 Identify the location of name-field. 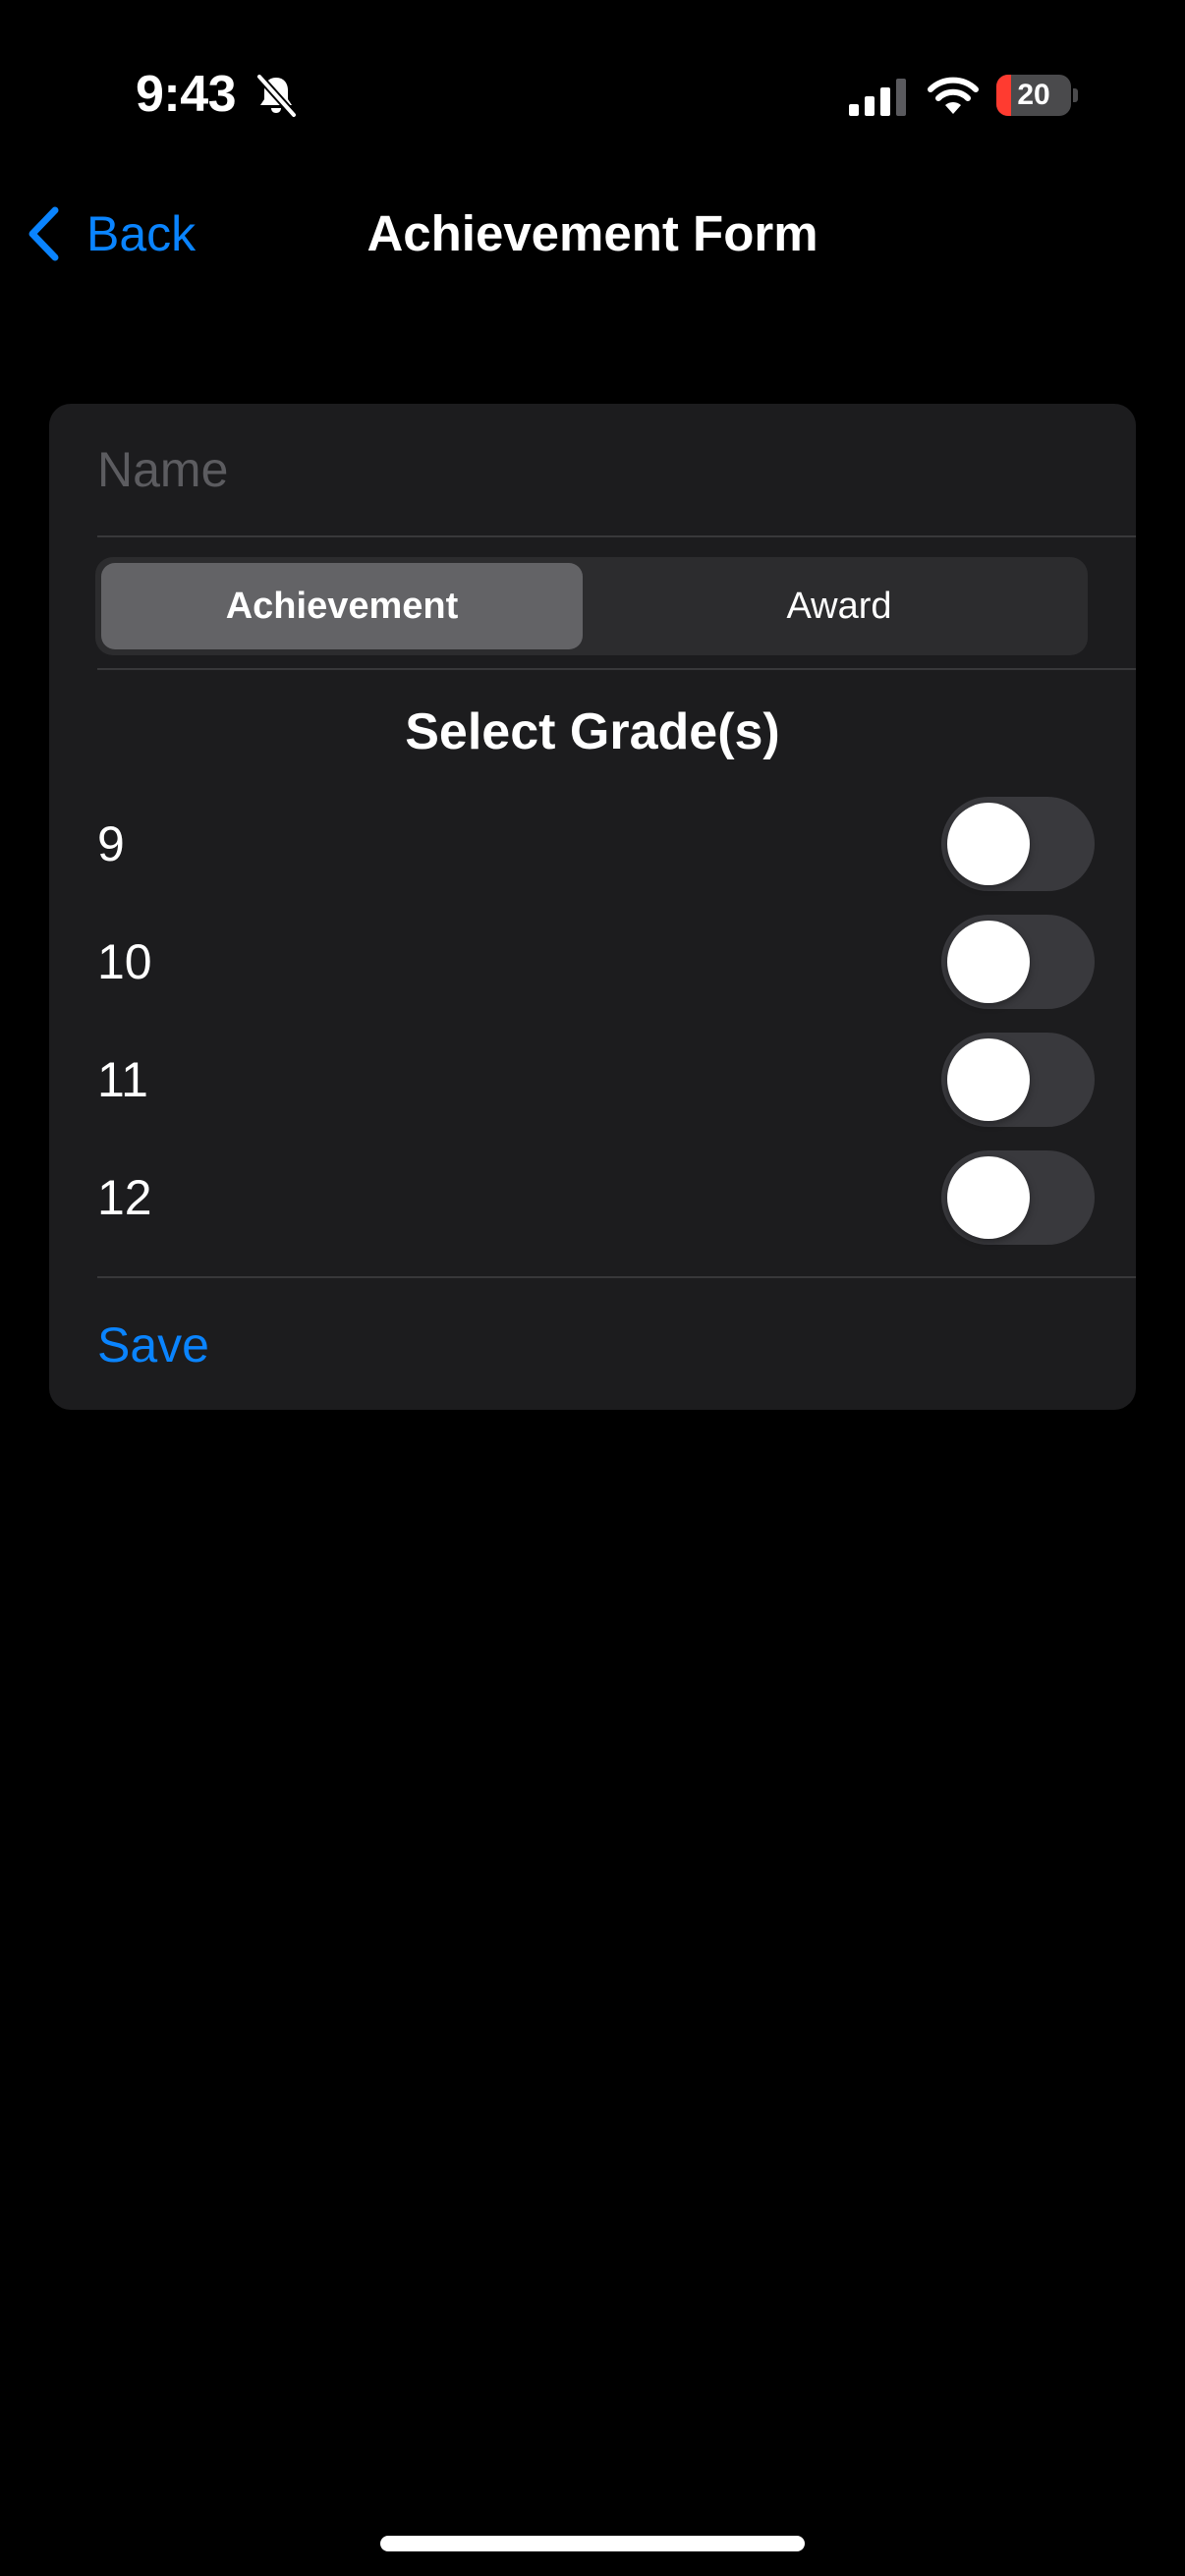
(589, 469).